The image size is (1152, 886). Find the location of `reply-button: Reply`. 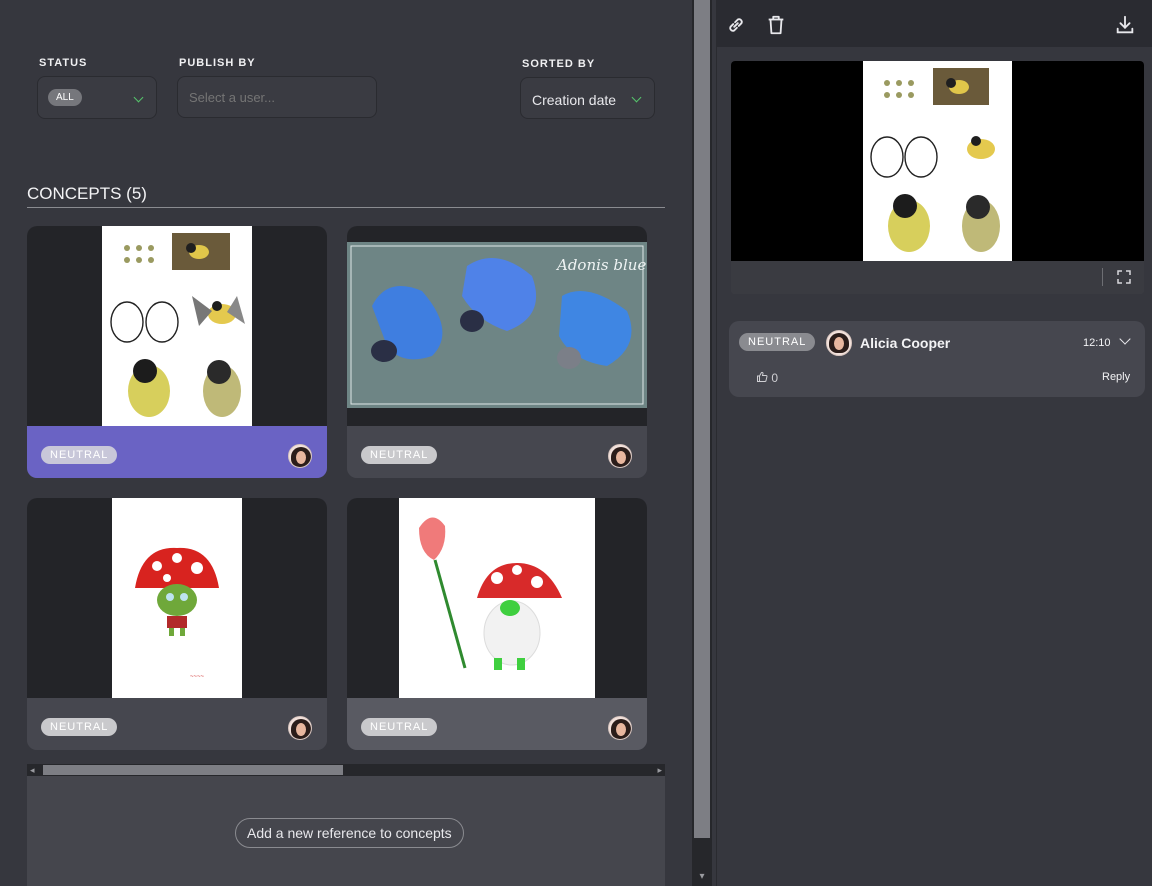

reply-button: Reply is located at coordinates (1116, 377).